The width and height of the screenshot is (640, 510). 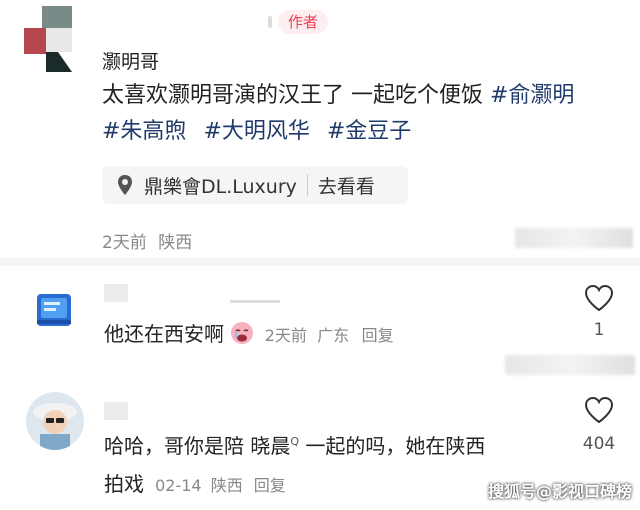 I want to click on hashtag-link: #金豆子, so click(x=369, y=131).